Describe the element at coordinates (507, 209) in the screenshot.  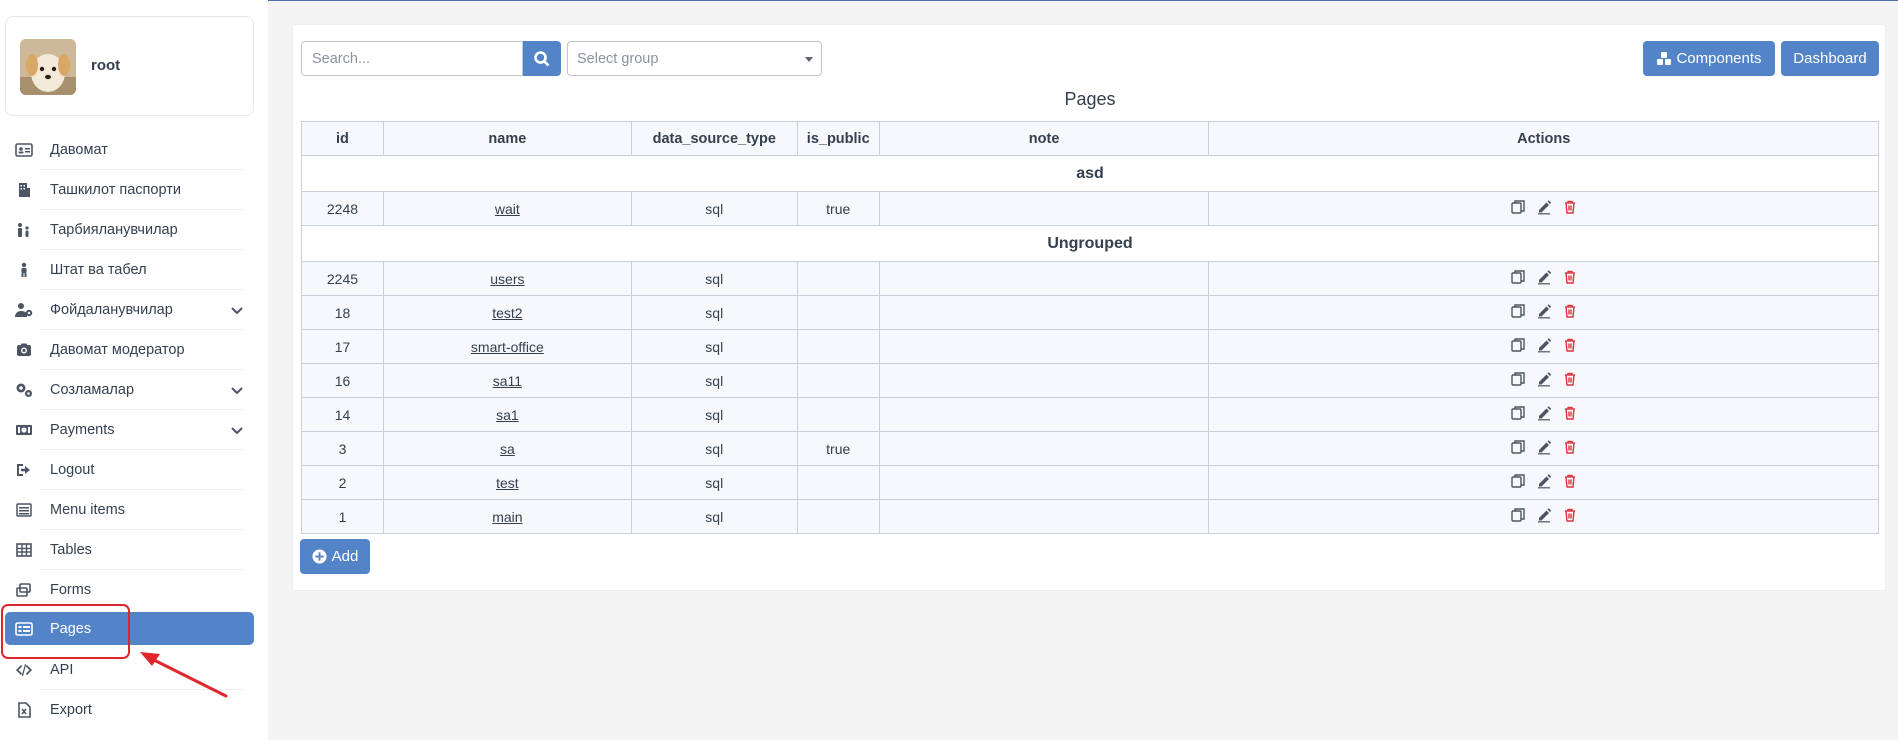
I see `page-name-link: wait` at that location.